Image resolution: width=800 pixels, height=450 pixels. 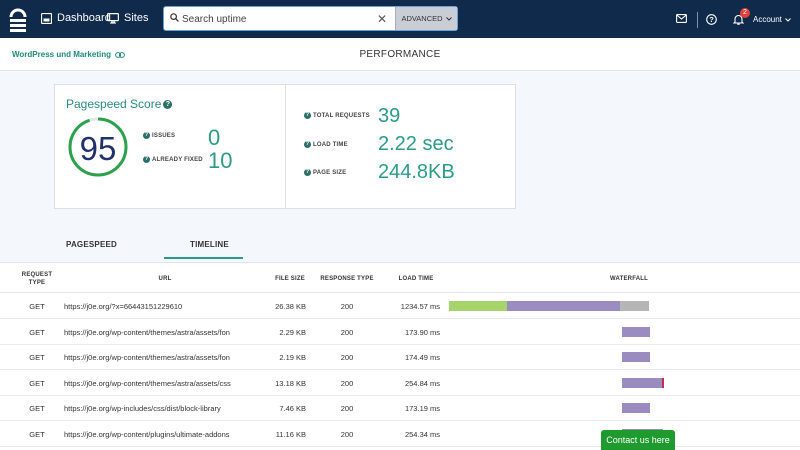 What do you see at coordinates (174, 17) in the screenshot?
I see `search-icon` at bounding box center [174, 17].